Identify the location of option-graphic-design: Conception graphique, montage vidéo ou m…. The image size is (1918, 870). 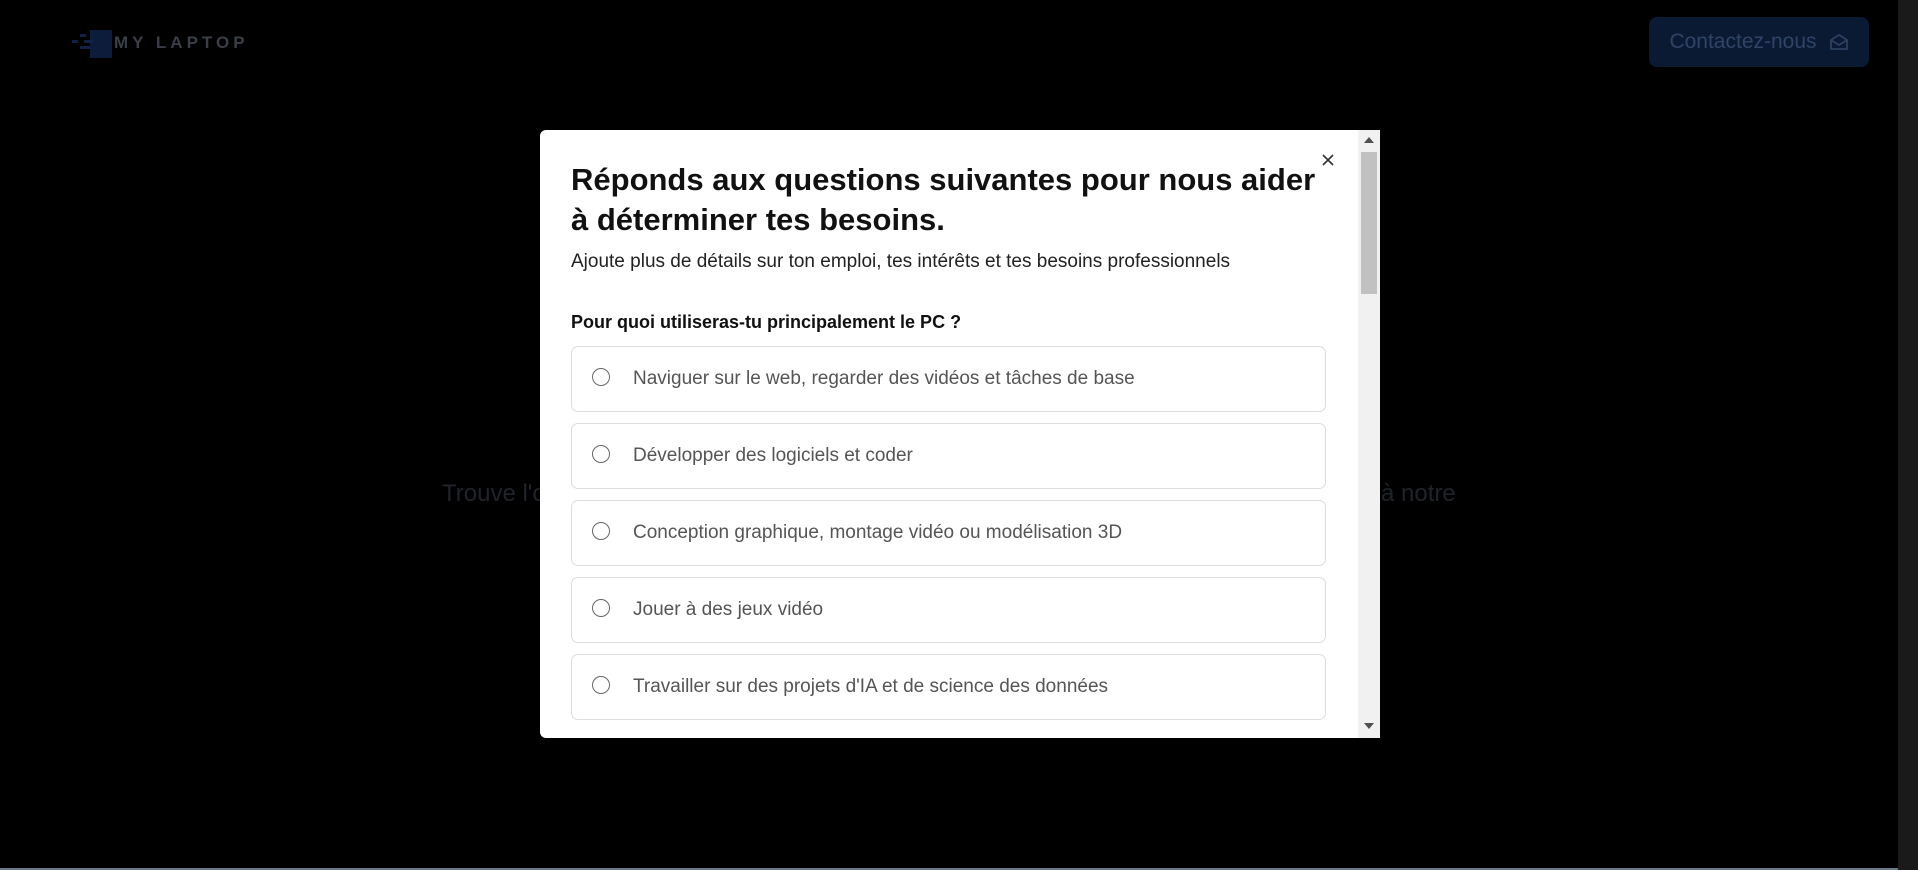
(948, 533).